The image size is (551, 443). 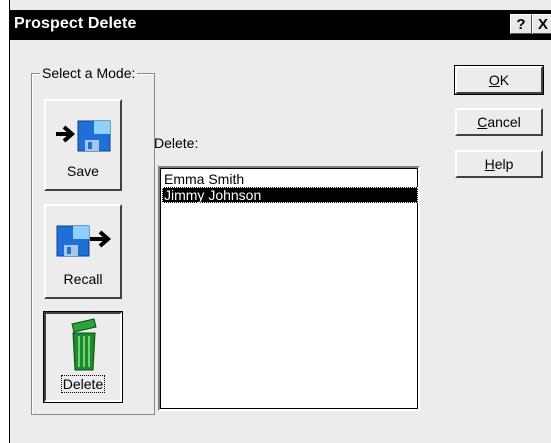 I want to click on list-item-selected: Jimmy Johnson, so click(x=290, y=195).